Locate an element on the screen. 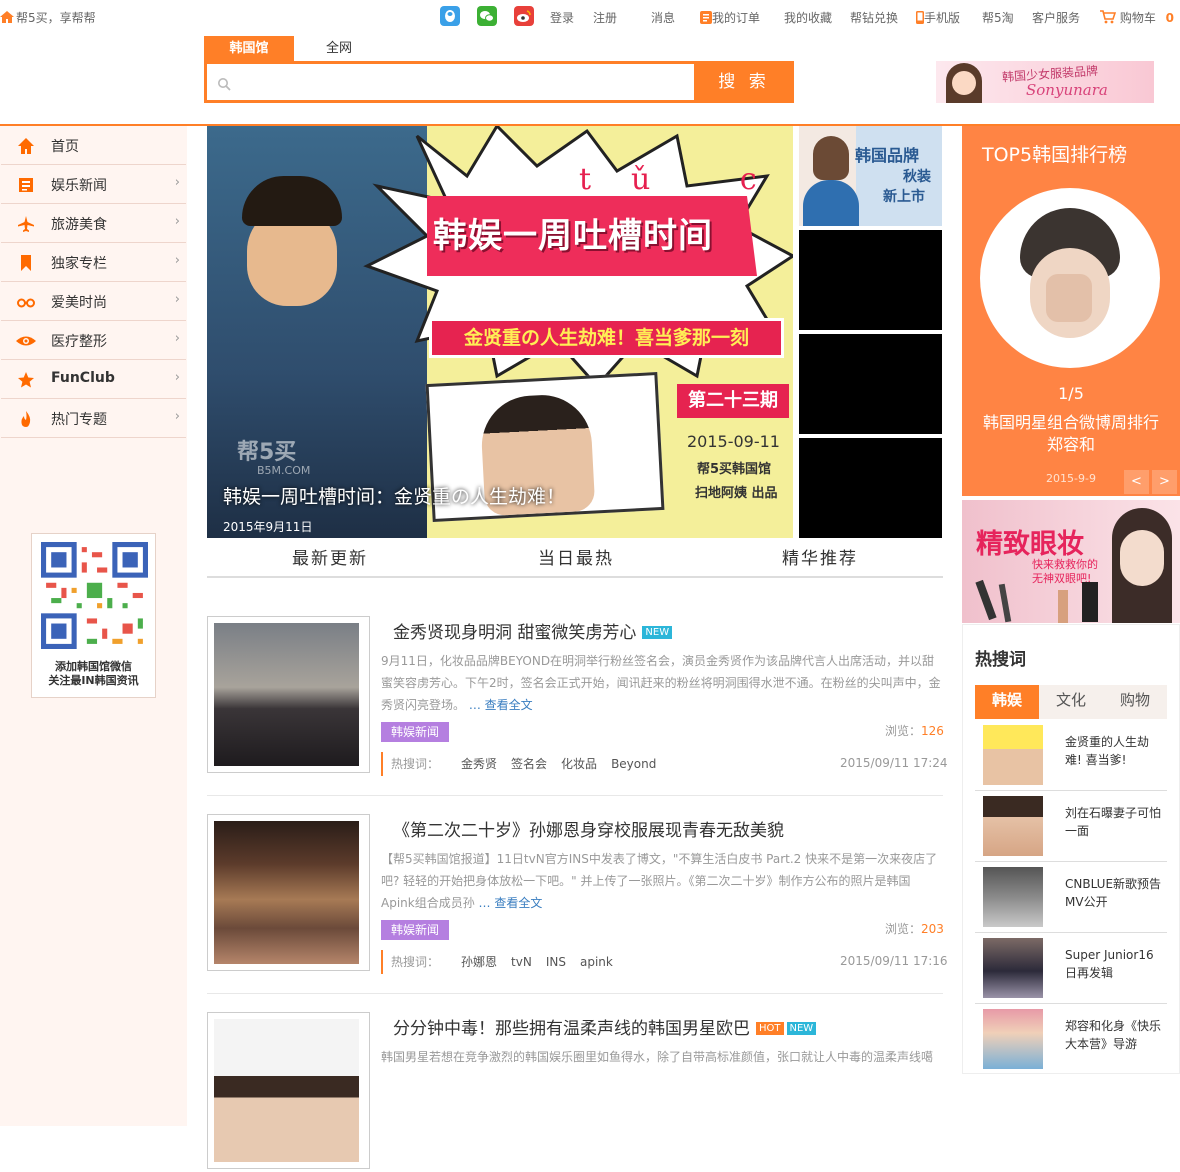 Image resolution: width=1180 pixels, height=1172 pixels. points-exchange-link: 帮钻兑换 is located at coordinates (874, 17).